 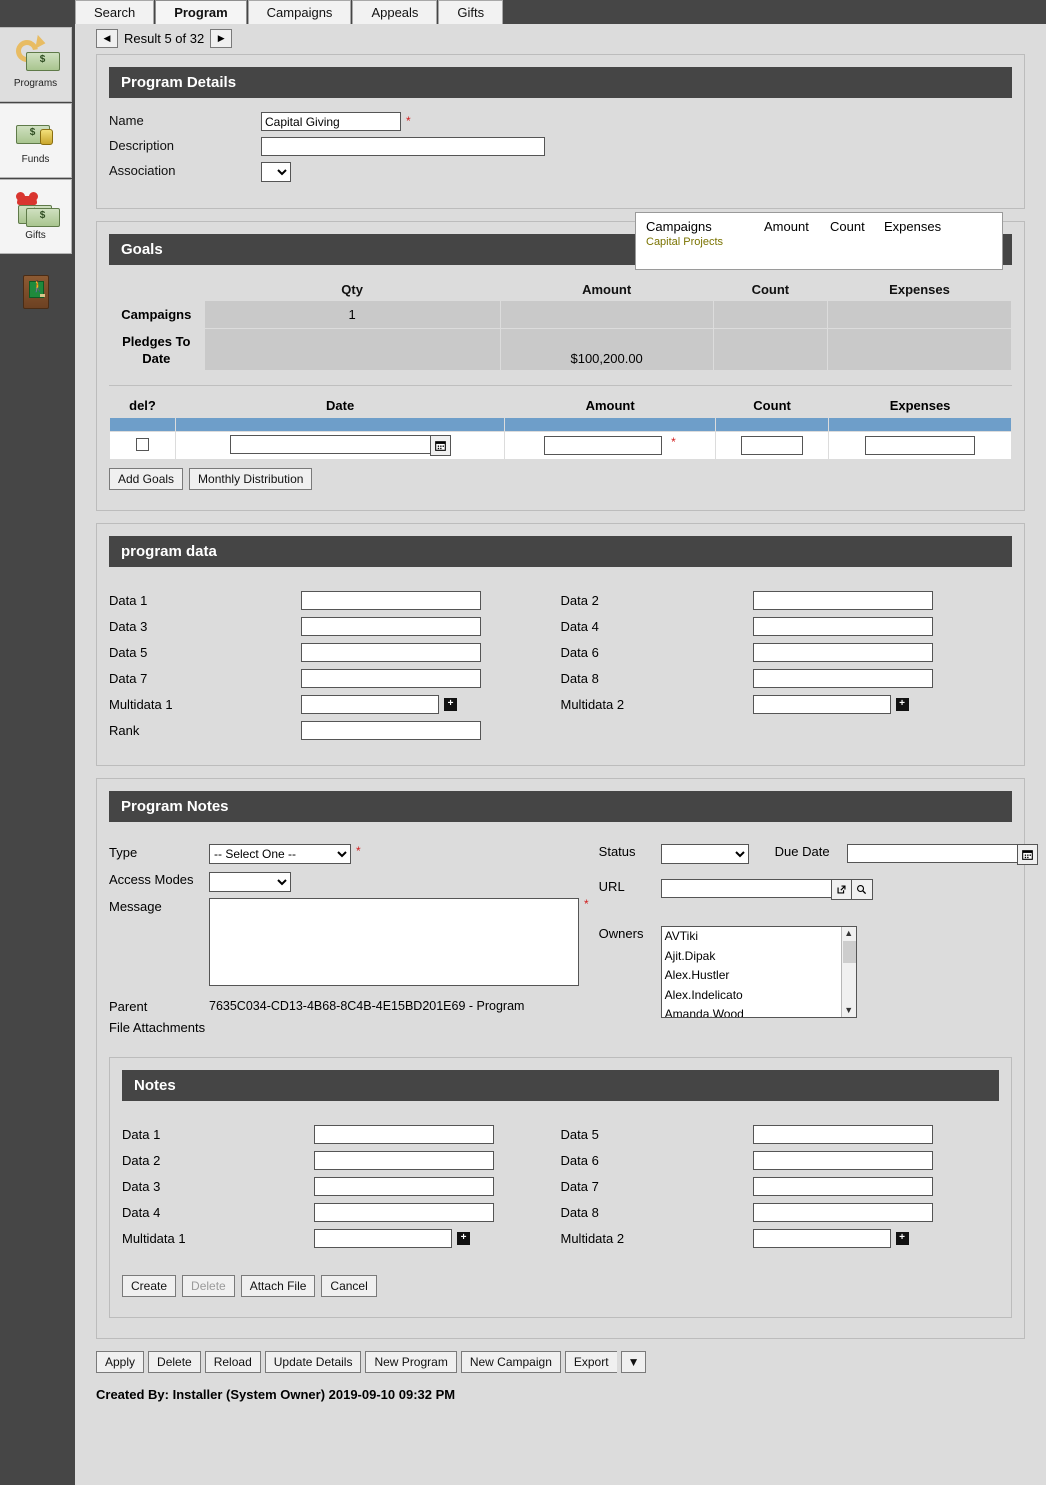 What do you see at coordinates (842, 652) in the screenshot?
I see `program-data-6-input` at bounding box center [842, 652].